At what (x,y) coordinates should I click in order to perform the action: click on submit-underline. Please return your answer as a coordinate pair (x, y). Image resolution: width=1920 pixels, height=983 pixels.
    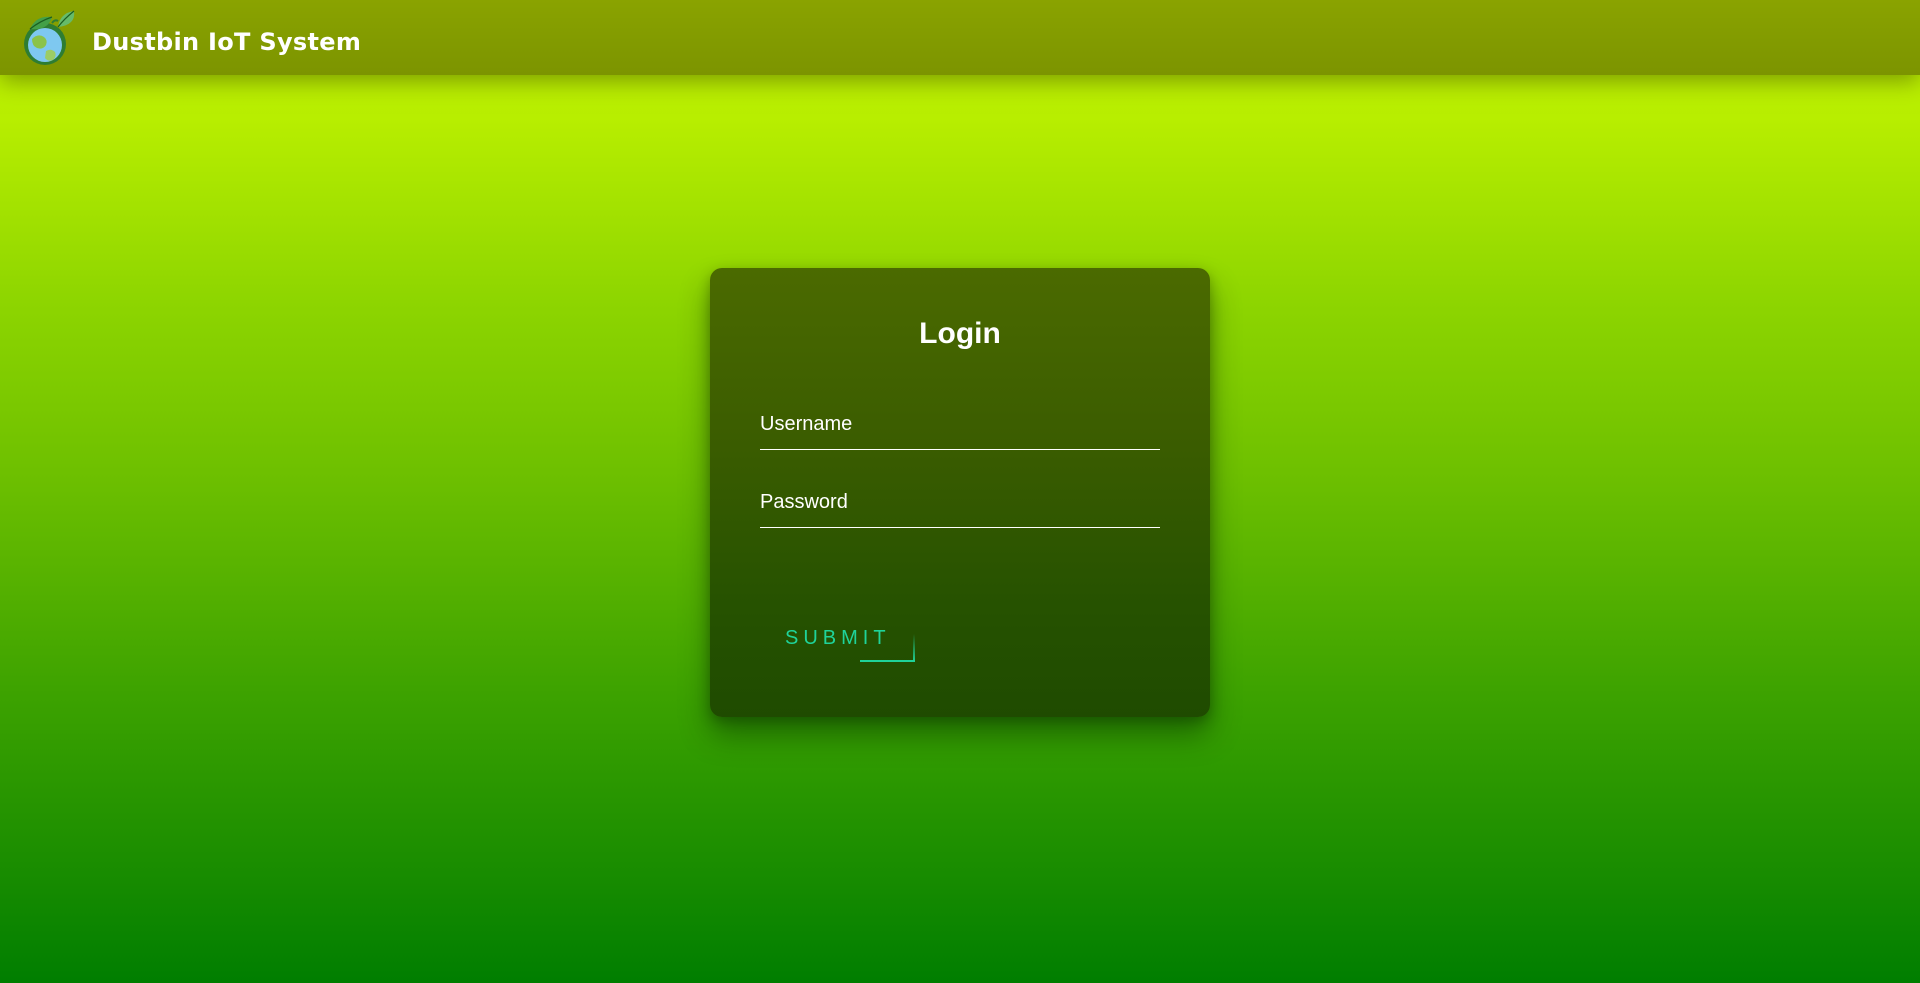
    Looking at the image, I should click on (887, 661).